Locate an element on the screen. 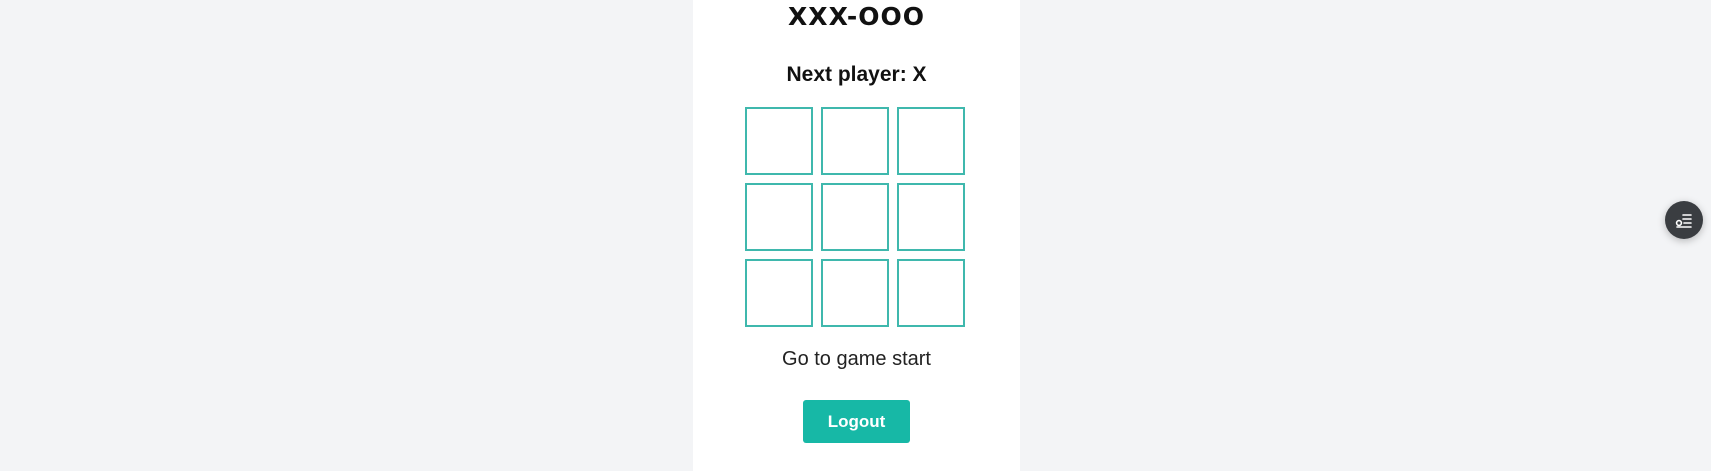 The height and width of the screenshot is (471, 1711). settings-list-icon is located at coordinates (1683, 221).